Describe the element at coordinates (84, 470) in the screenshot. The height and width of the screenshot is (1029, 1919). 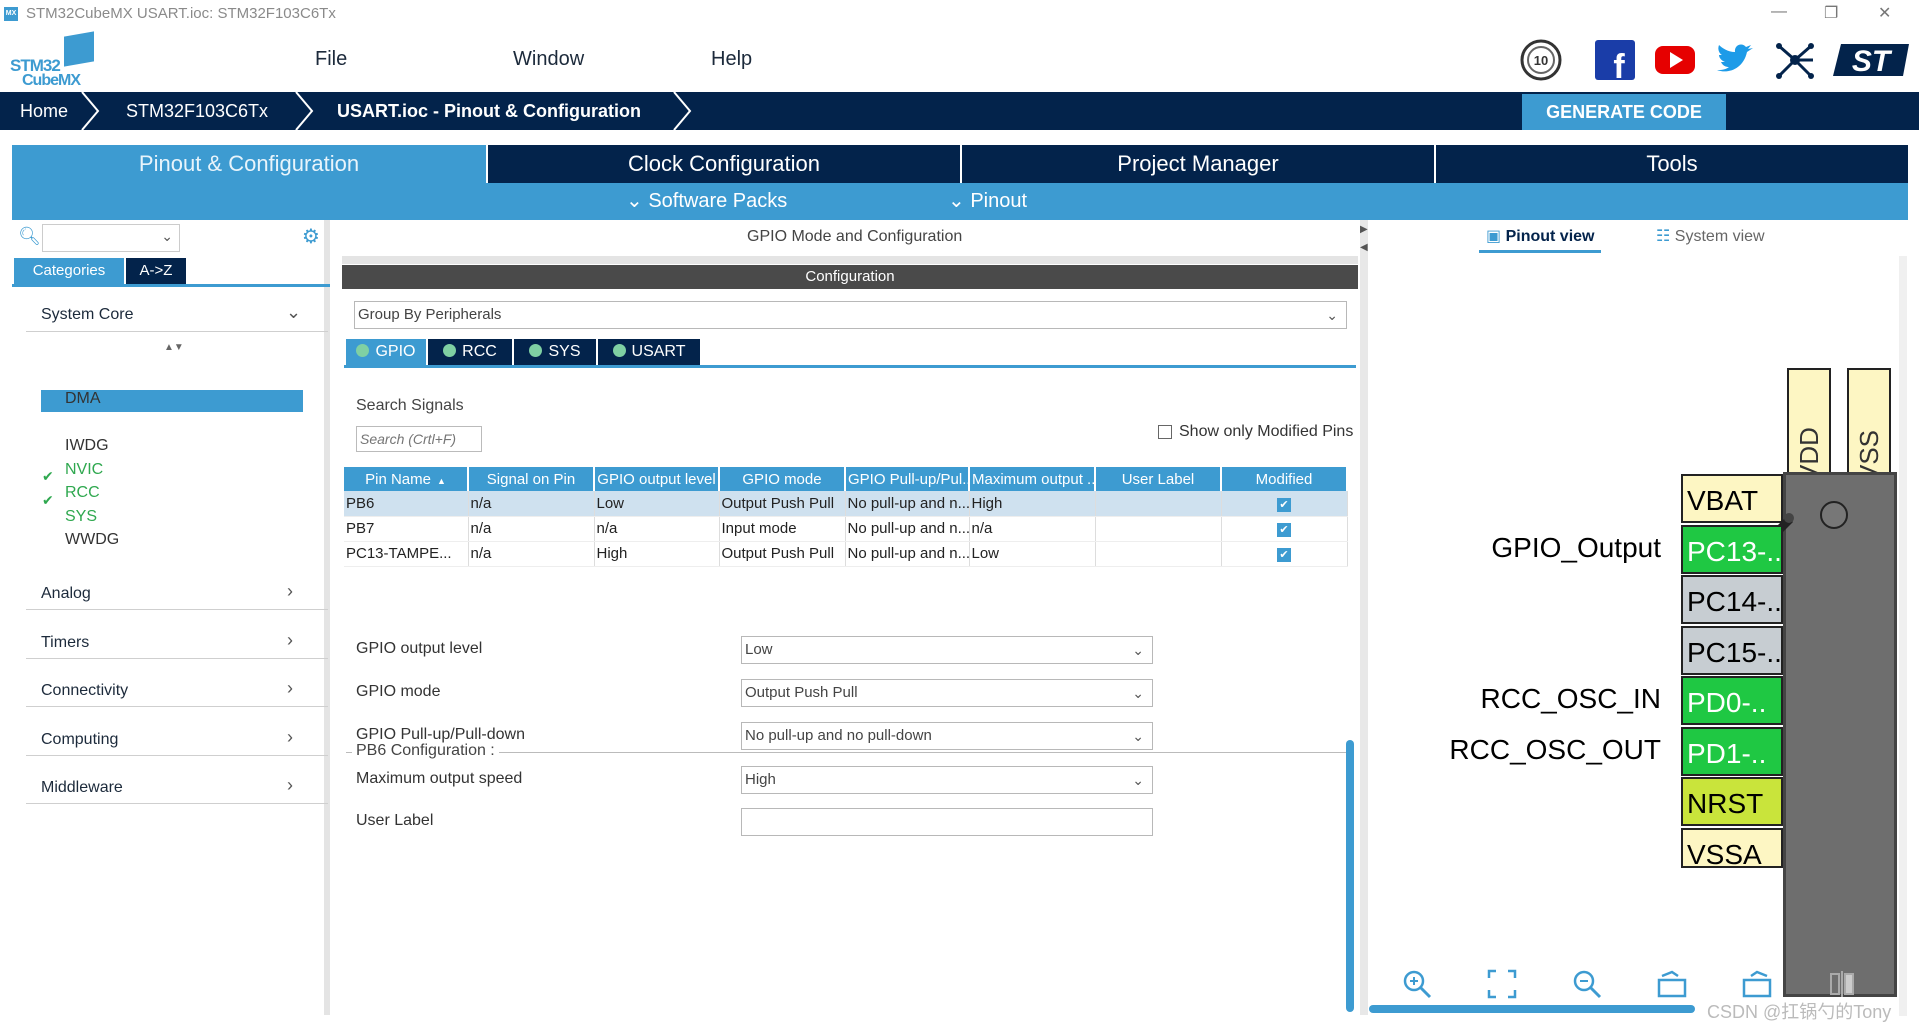
I see `category-item-nvic: NVIC` at that location.